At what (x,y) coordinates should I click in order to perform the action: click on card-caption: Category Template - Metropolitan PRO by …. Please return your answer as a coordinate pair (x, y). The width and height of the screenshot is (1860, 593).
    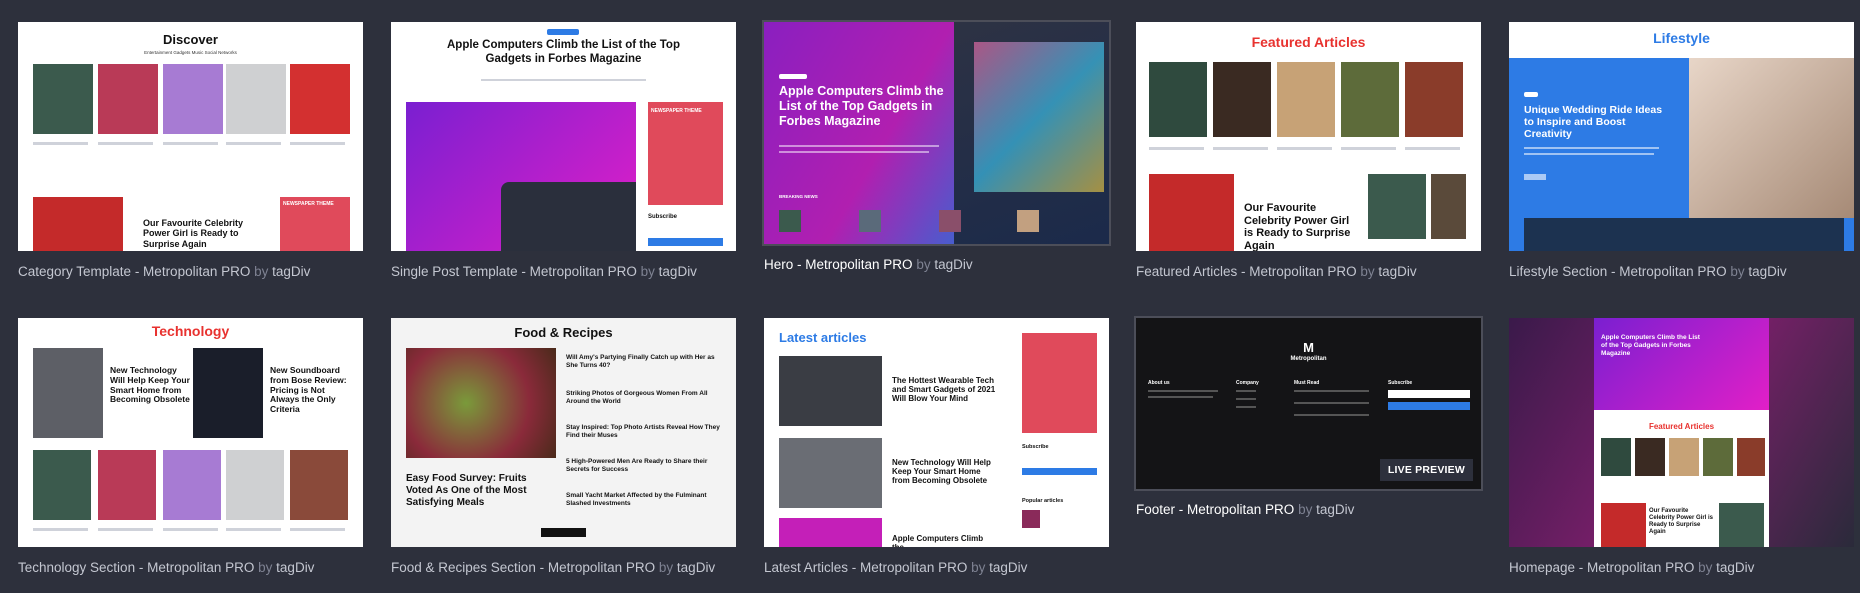
    Looking at the image, I should click on (190, 271).